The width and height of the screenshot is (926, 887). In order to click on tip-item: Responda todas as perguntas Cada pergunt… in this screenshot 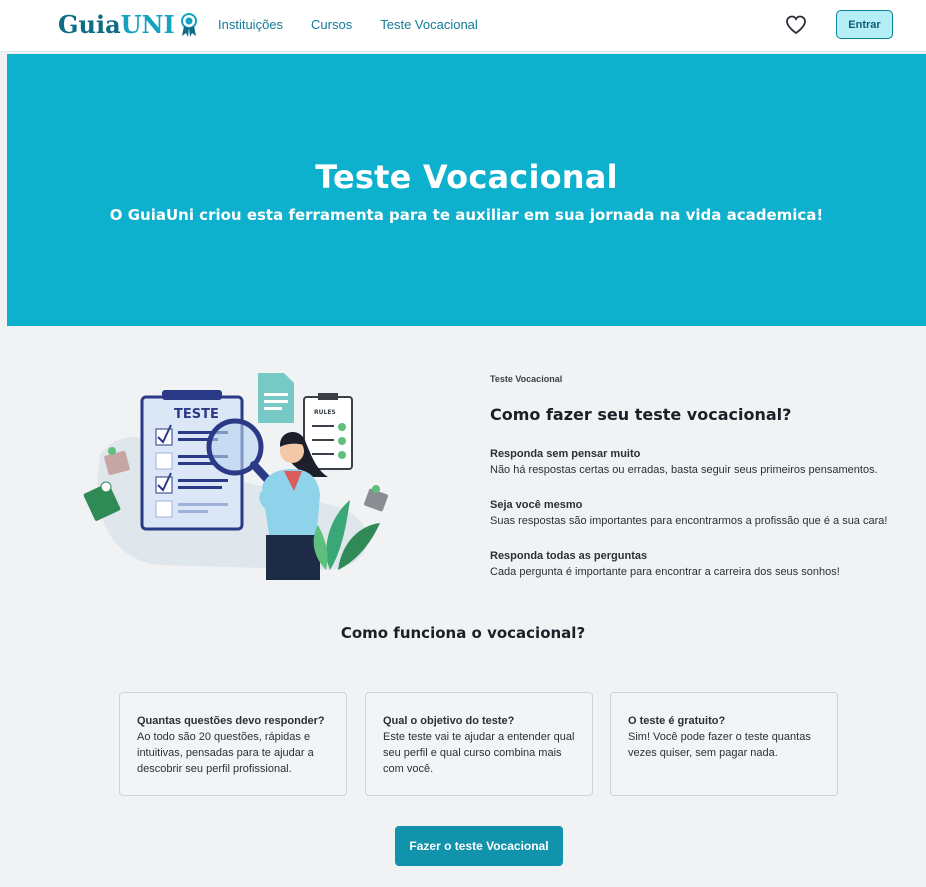, I will do `click(665, 564)`.